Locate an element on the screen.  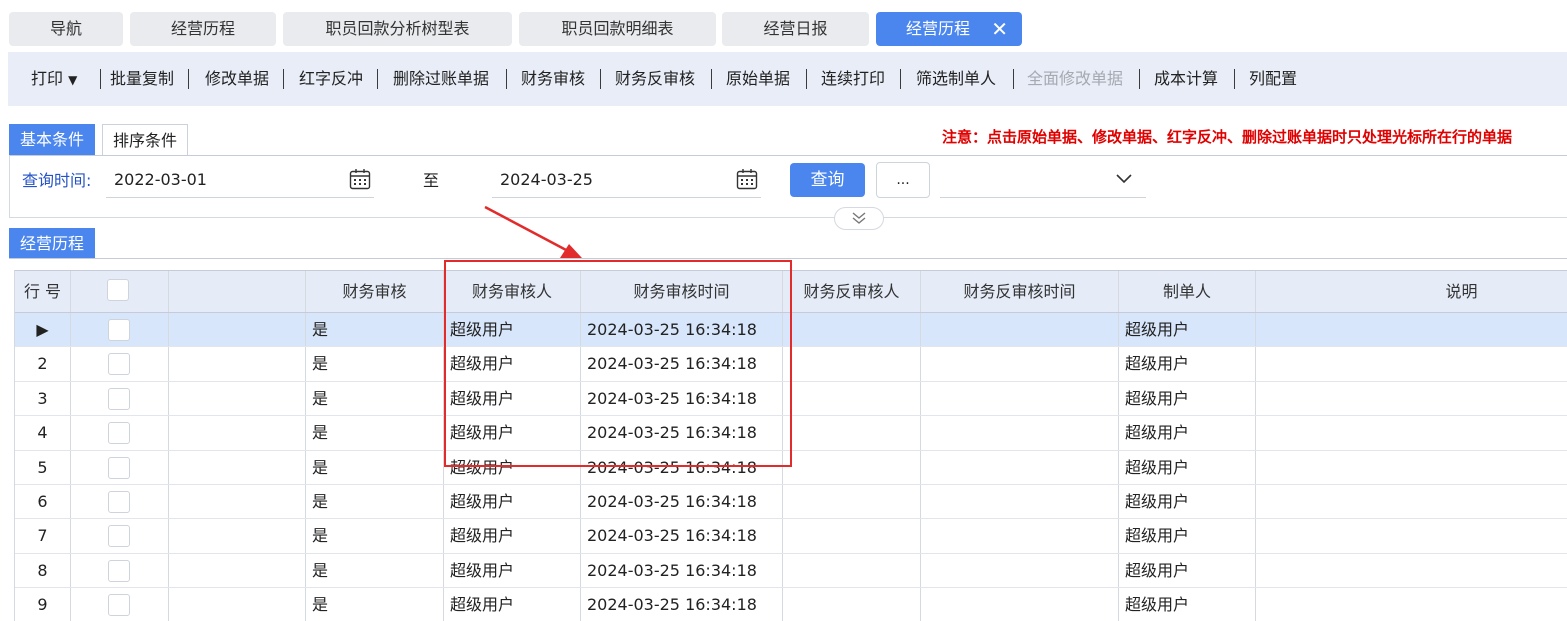
print-button: 打印 ▼ is located at coordinates (54, 79).